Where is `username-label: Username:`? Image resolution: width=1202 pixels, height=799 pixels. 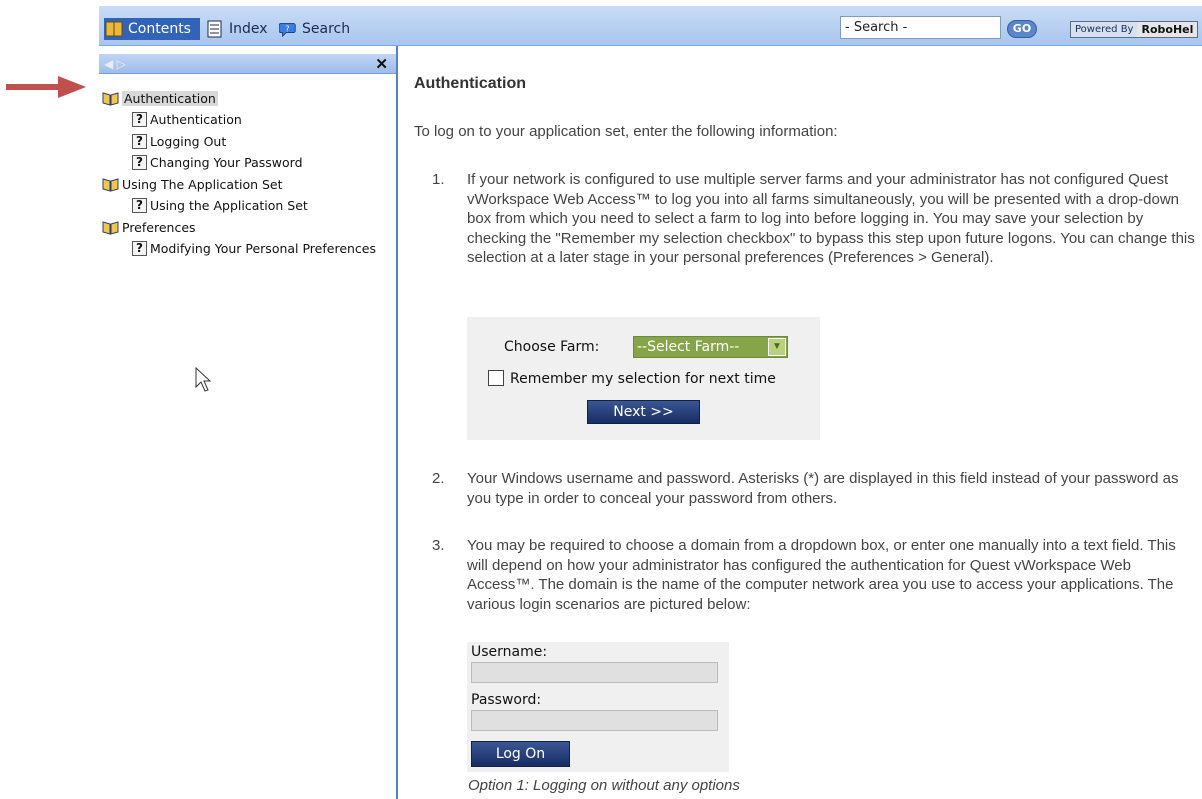
username-label: Username: is located at coordinates (509, 652).